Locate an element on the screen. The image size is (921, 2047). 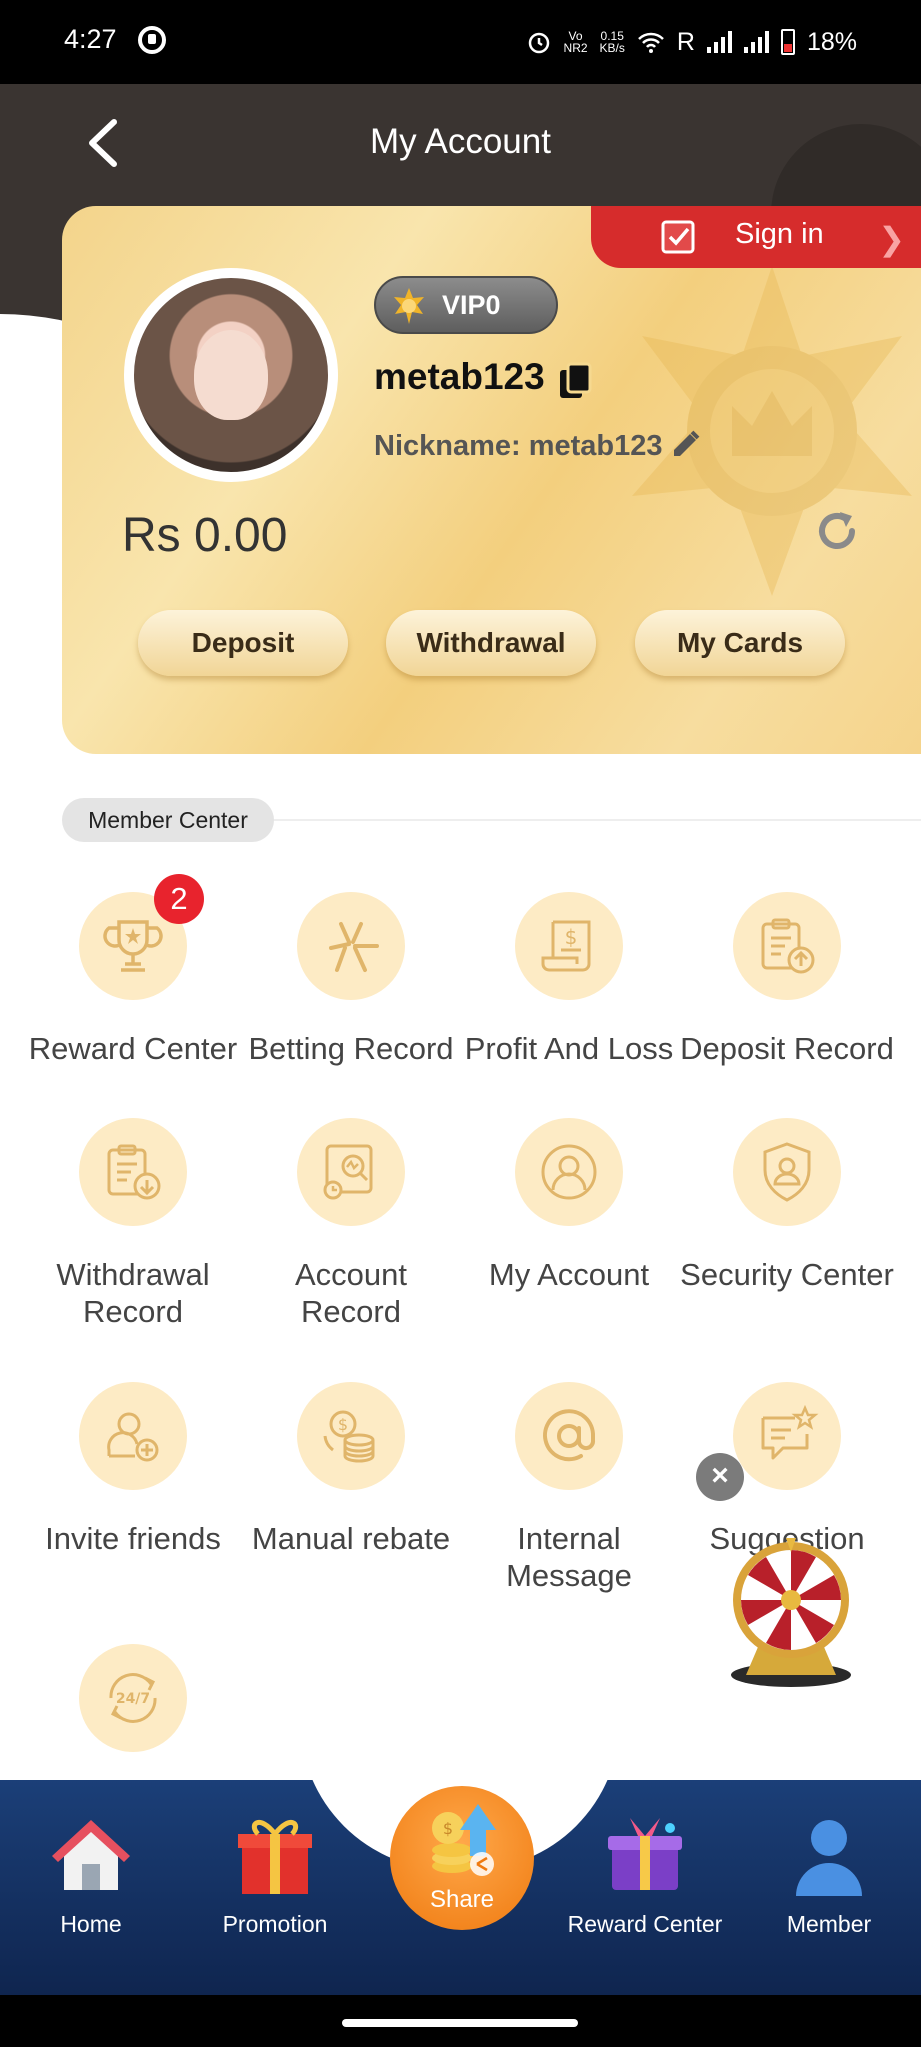
nav-home: Home is located at coordinates (91, 1874).